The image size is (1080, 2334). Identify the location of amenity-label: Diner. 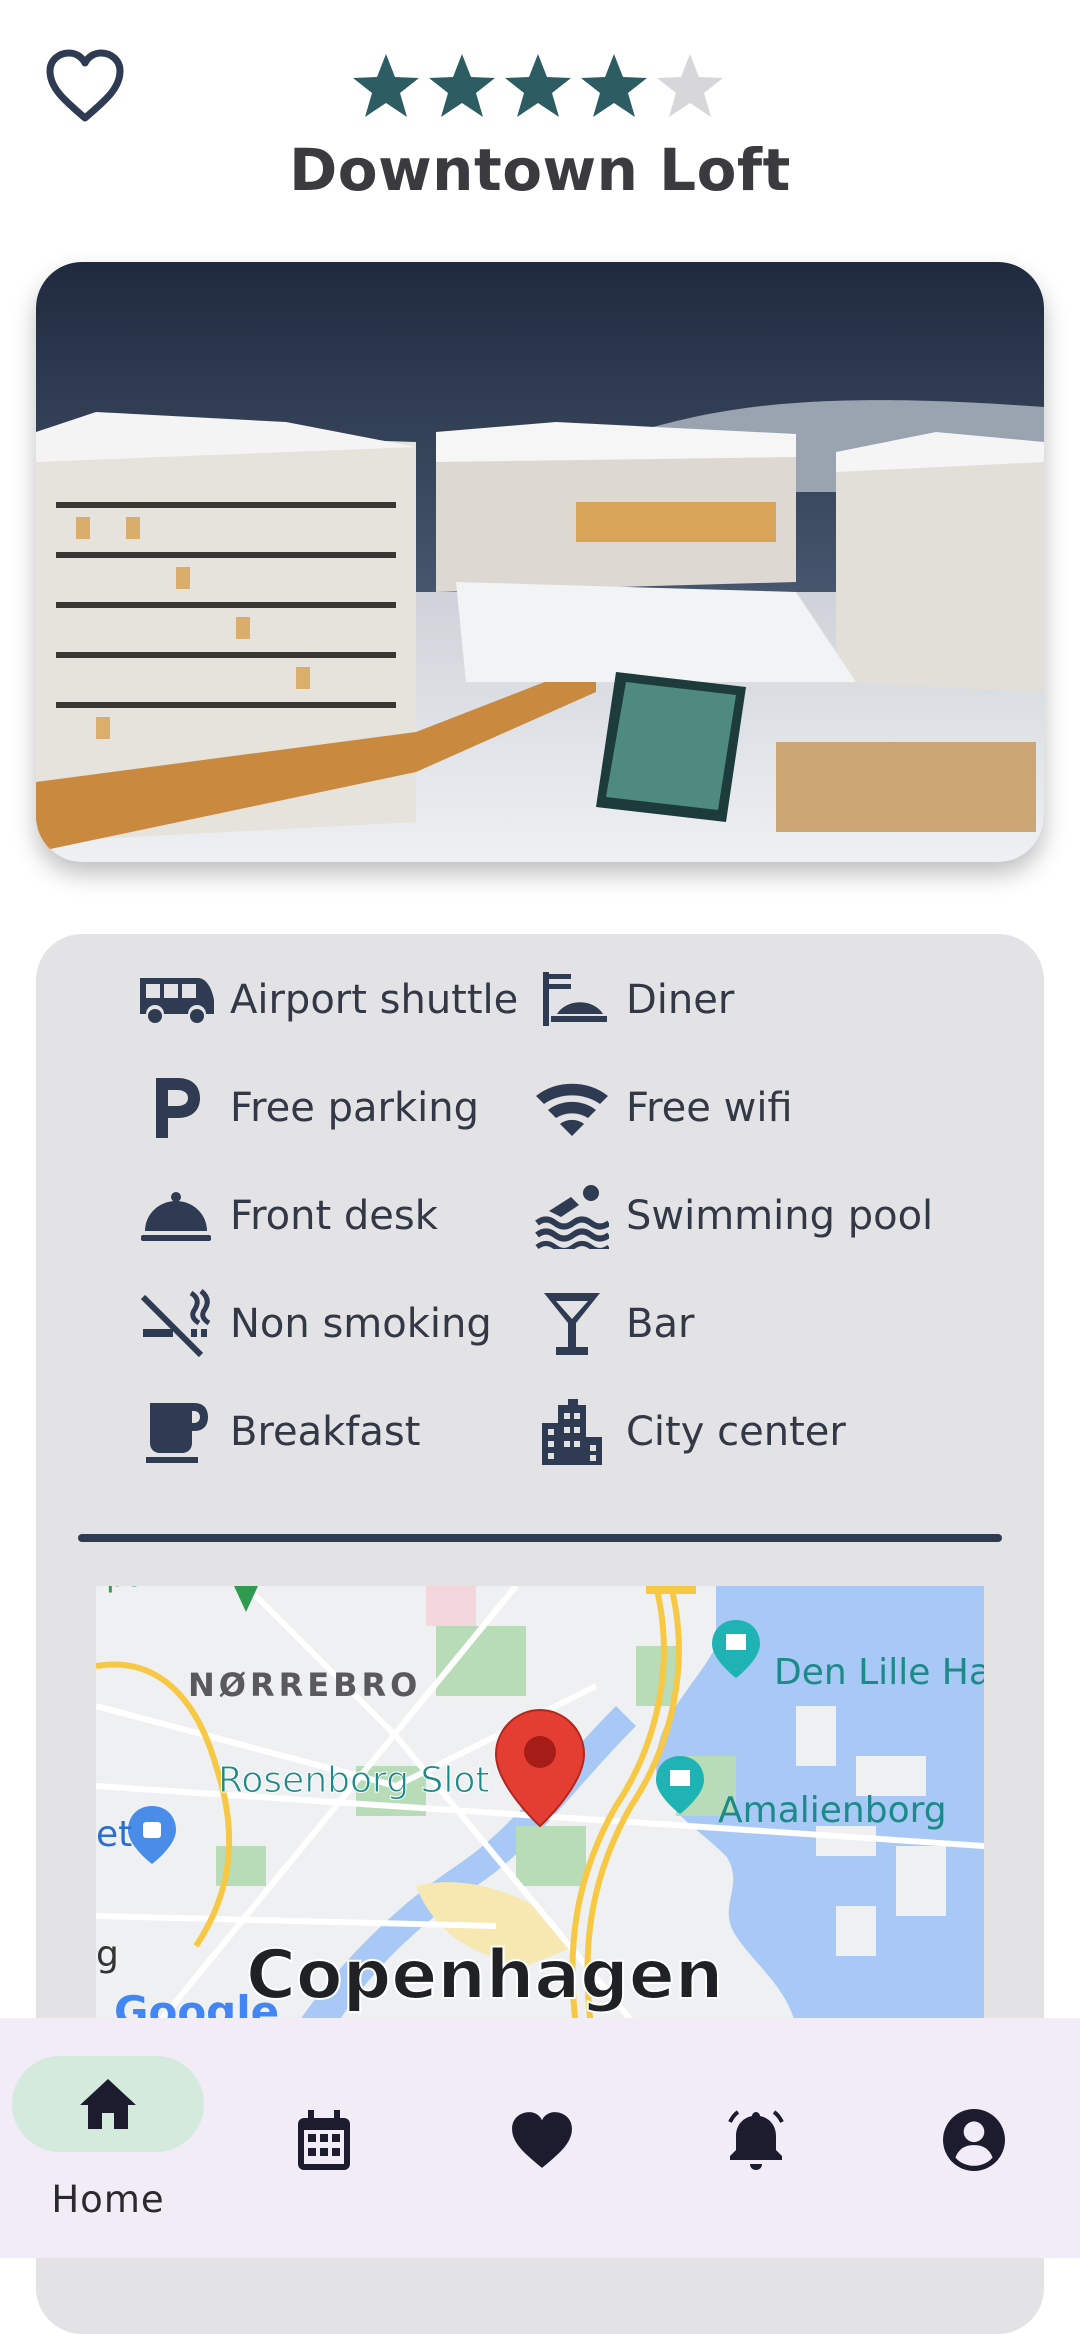
(680, 1000).